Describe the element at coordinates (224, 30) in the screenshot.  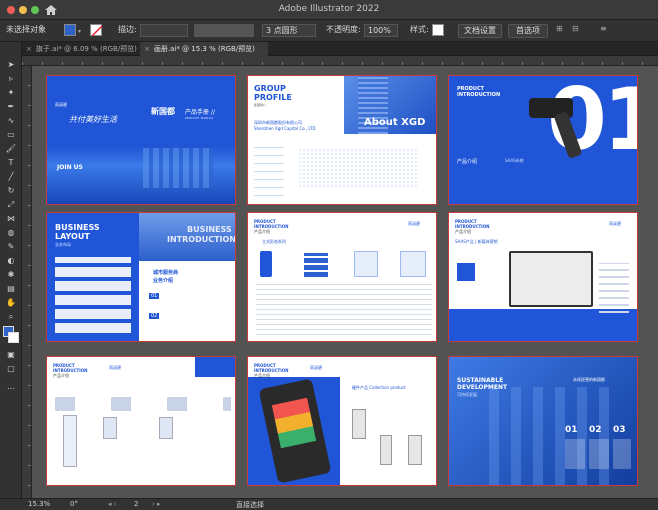
I see `variable-width-profile` at that location.